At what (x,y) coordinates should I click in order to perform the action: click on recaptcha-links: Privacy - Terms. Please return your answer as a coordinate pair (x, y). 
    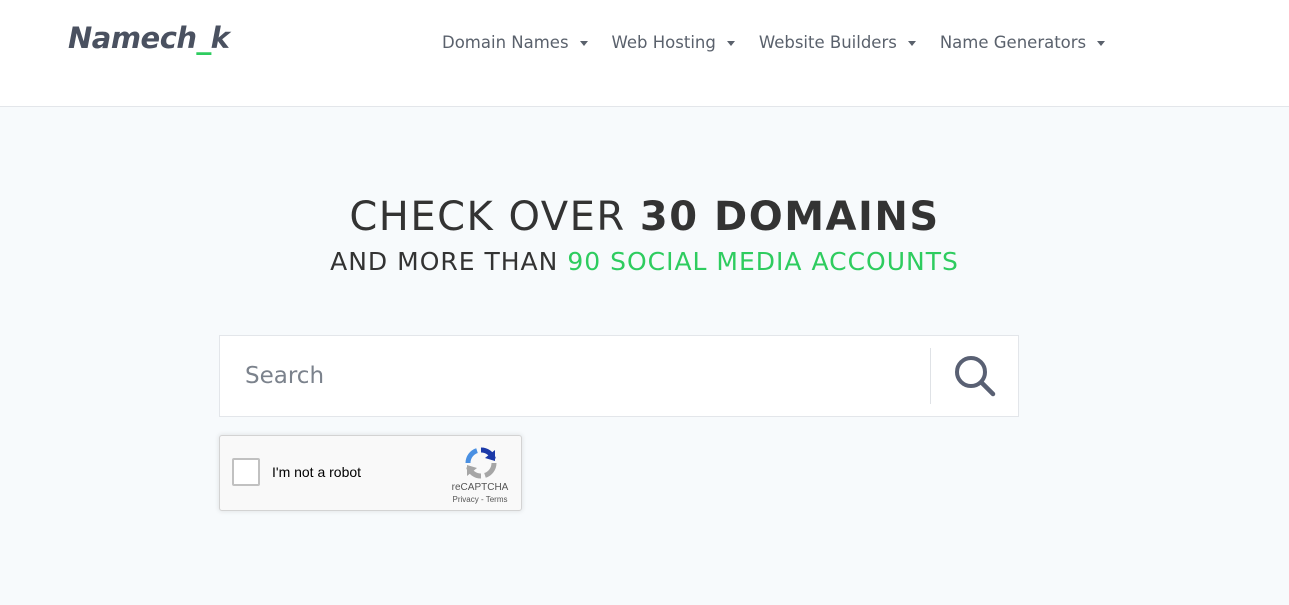
    Looking at the image, I should click on (480, 499).